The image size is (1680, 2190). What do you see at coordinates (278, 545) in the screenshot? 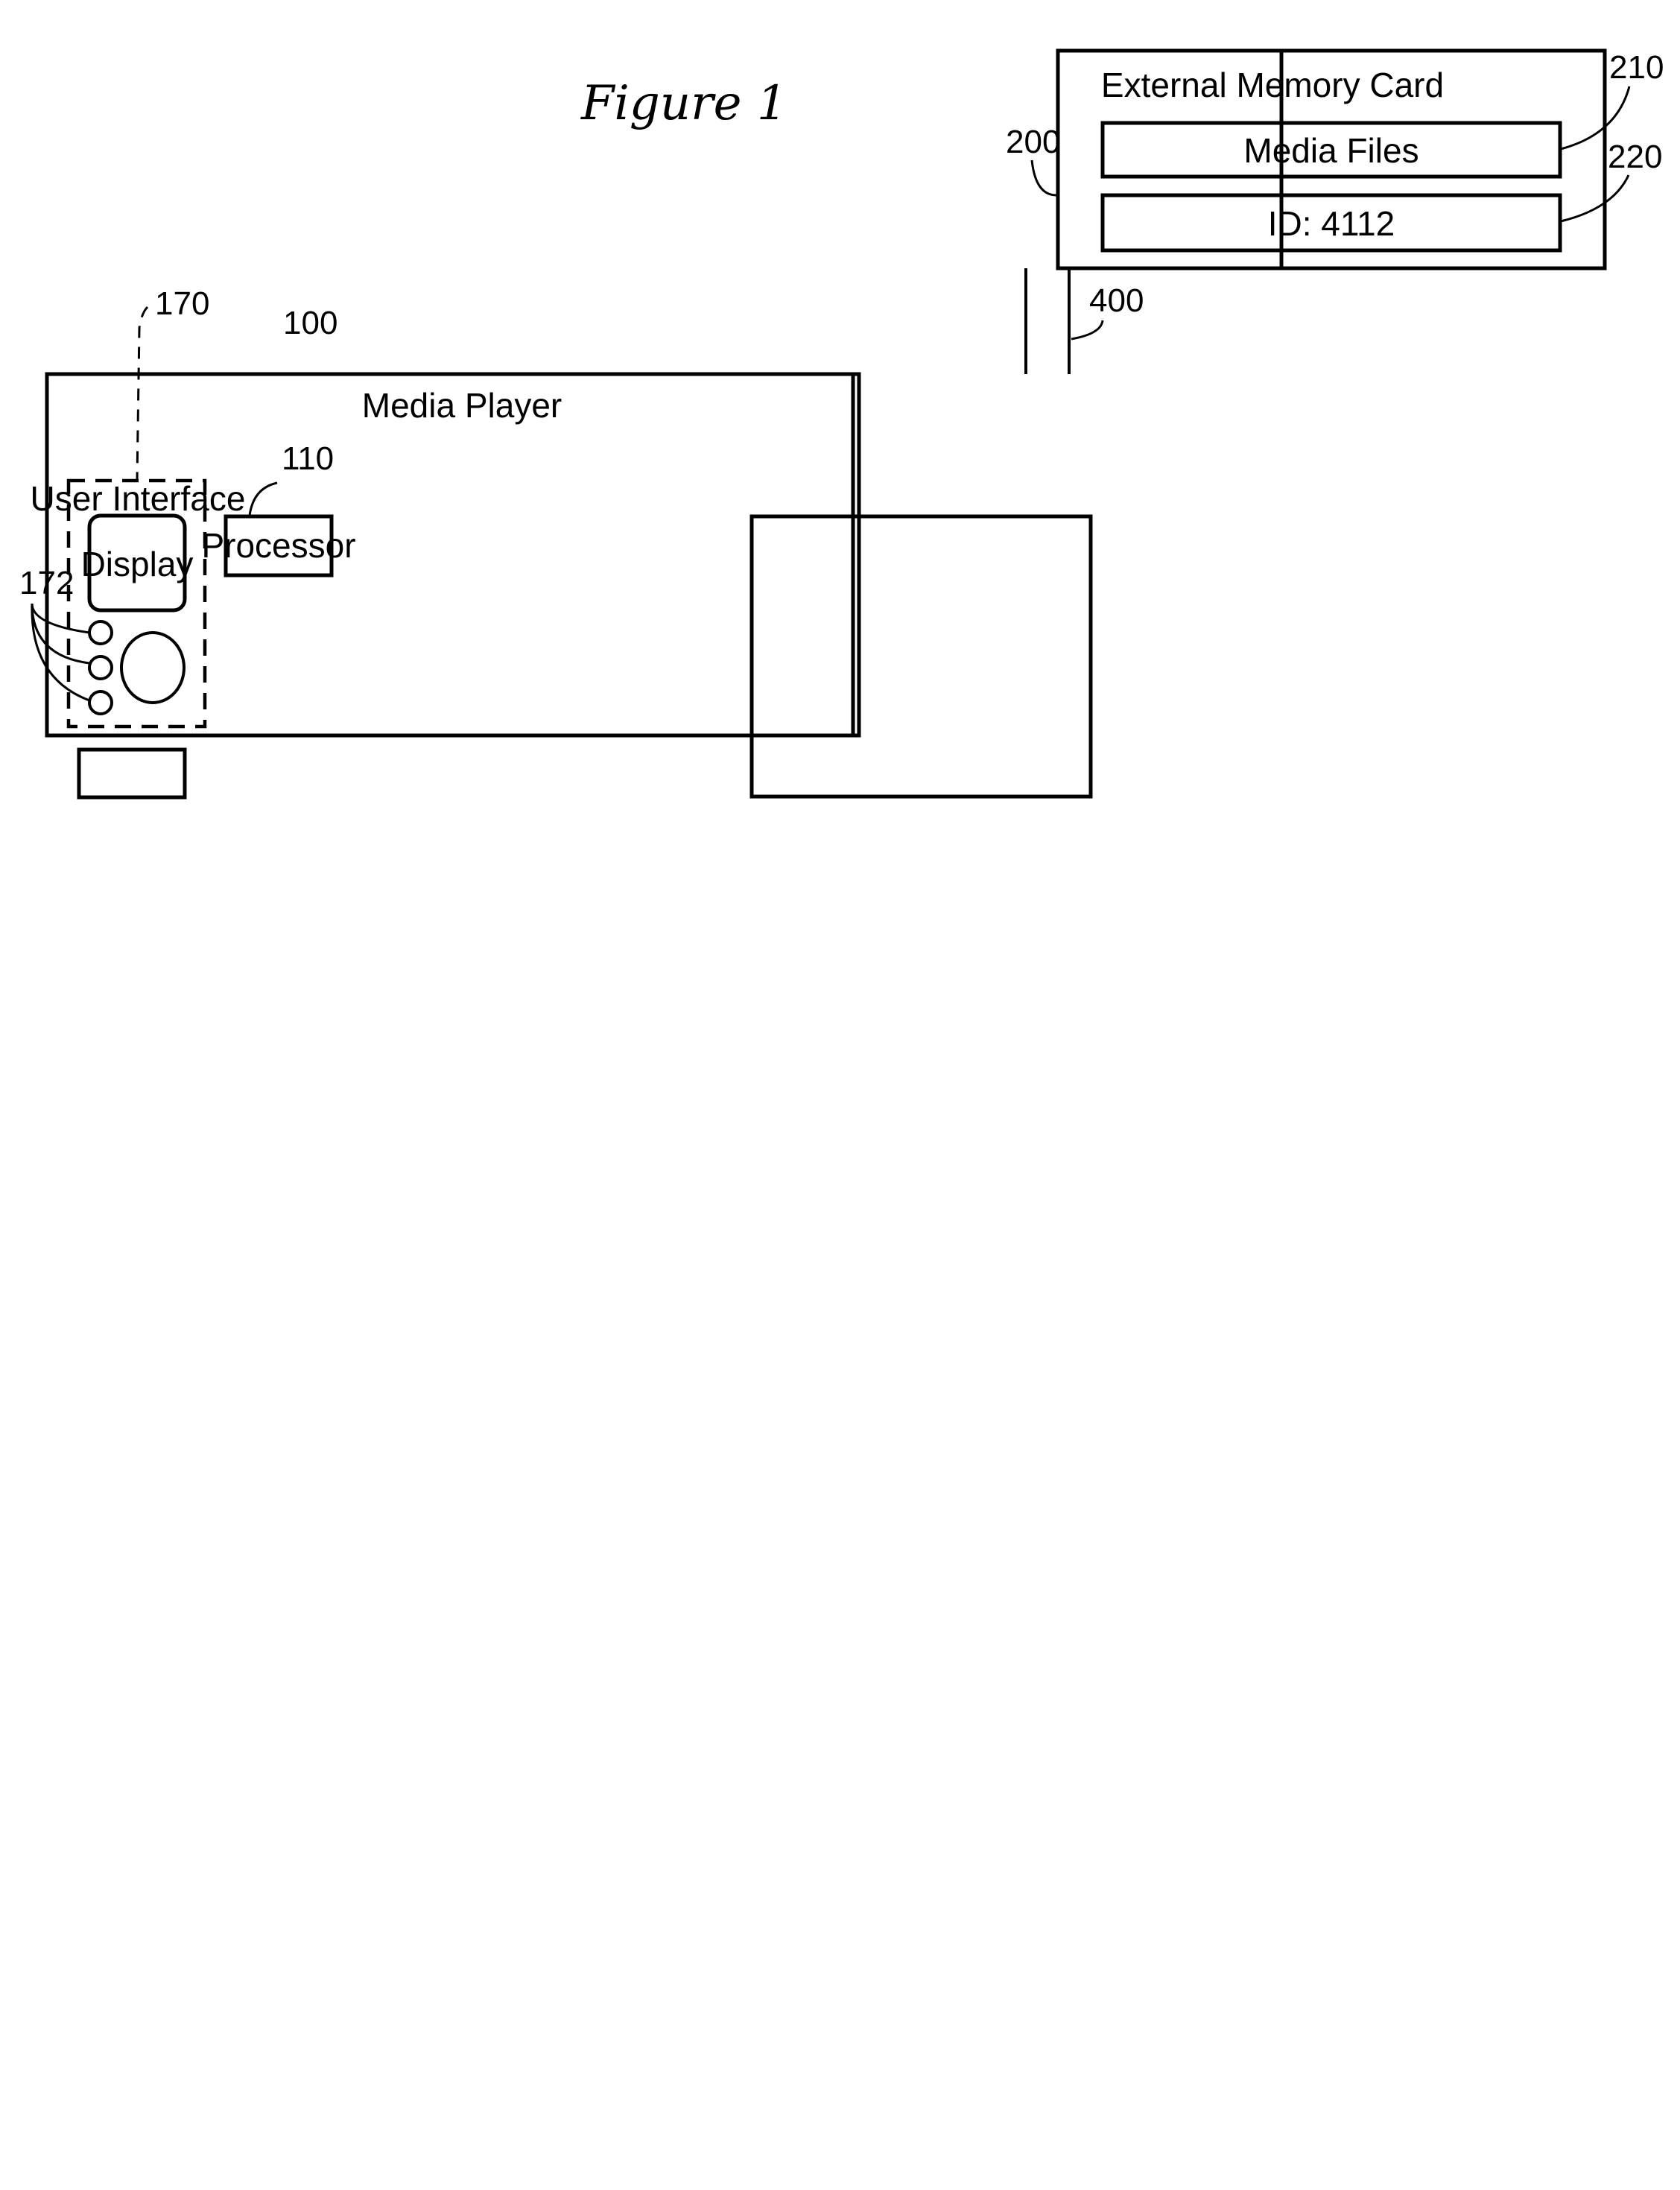
I see `player-processor-label: Processor` at bounding box center [278, 545].